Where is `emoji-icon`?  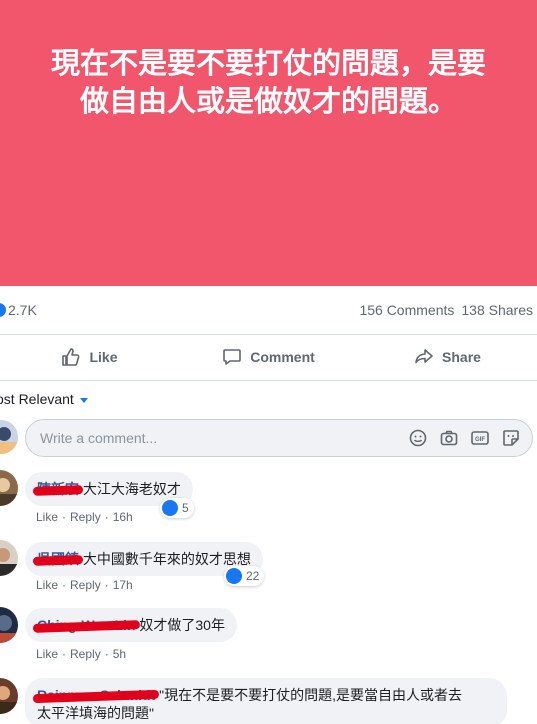 emoji-icon is located at coordinates (418, 438).